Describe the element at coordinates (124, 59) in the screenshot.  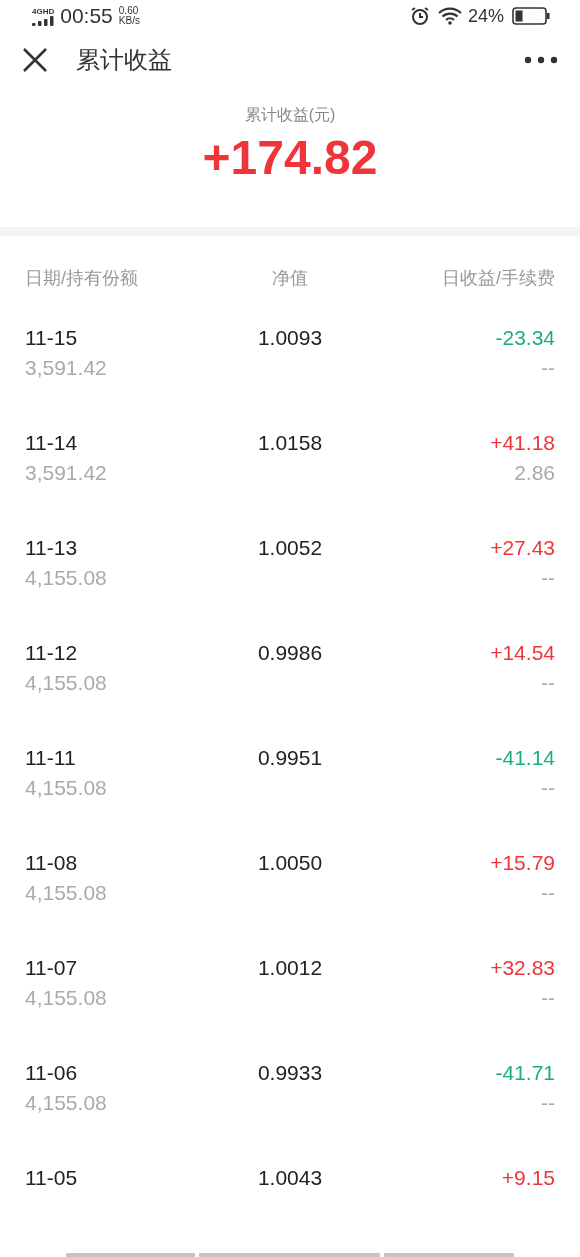
I see `page-title: 累计收益` at that location.